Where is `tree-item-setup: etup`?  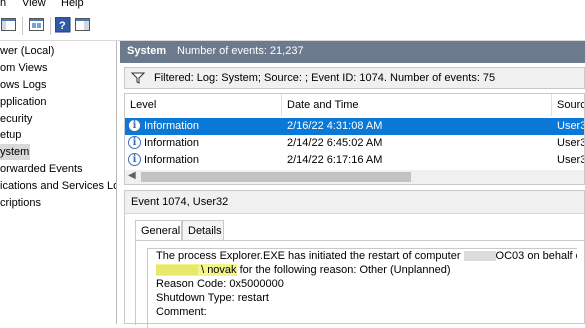
tree-item-setup: etup is located at coordinates (10, 135).